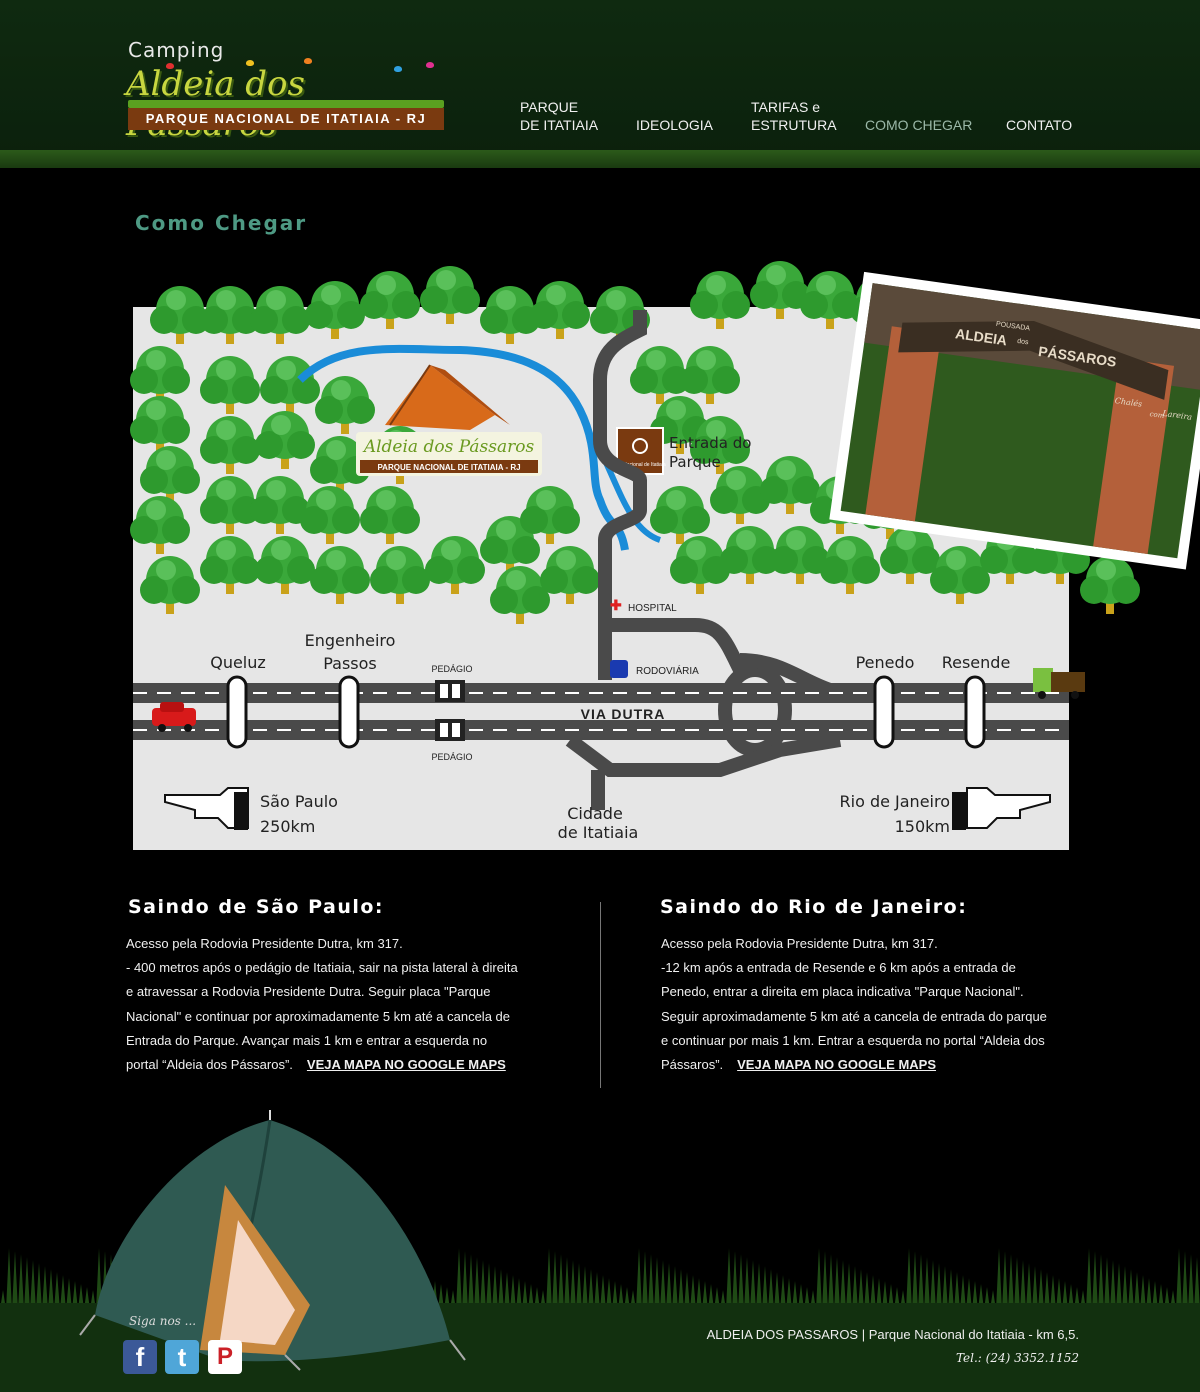  I want to click on nav-item-ideologia: IDEOLOGIA, so click(674, 125).